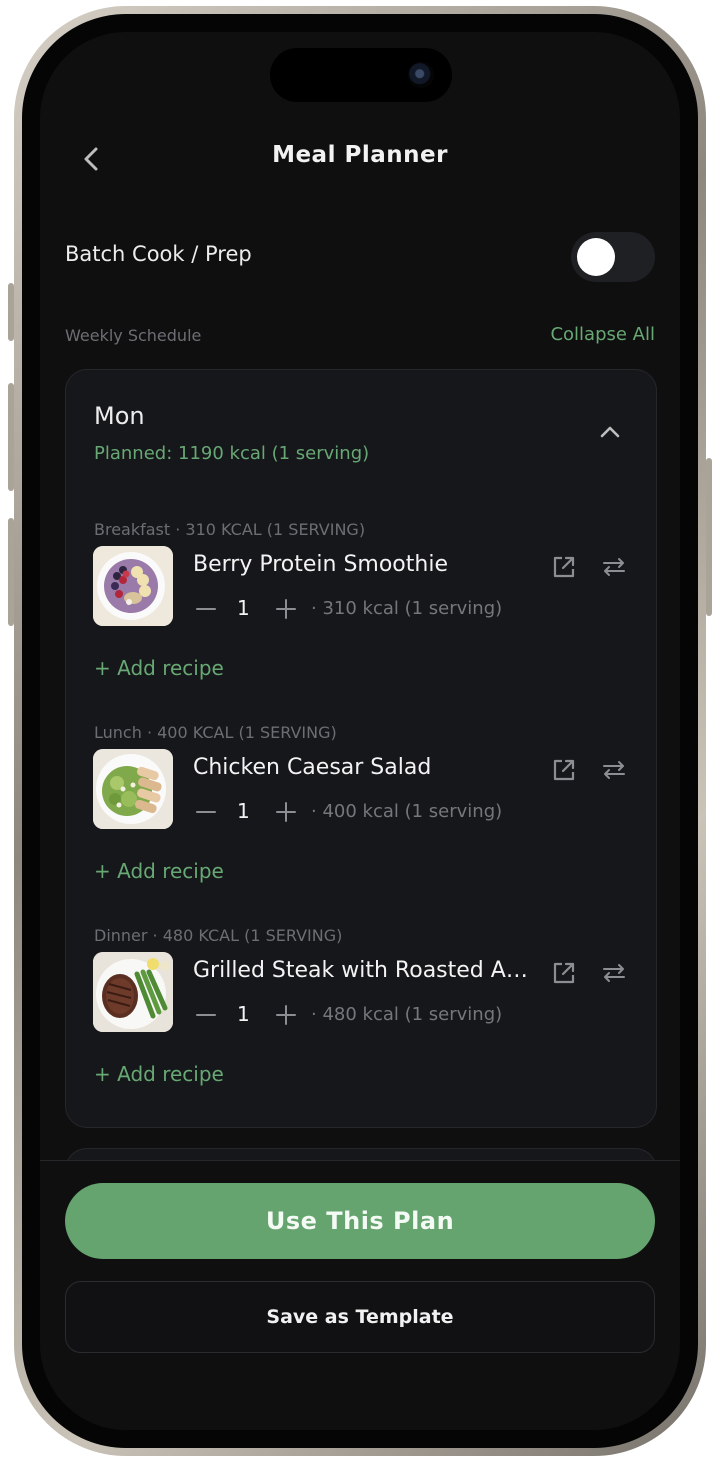 Image resolution: width=720 pixels, height=1463 pixels. I want to click on batch-cook-toggle, so click(613, 257).